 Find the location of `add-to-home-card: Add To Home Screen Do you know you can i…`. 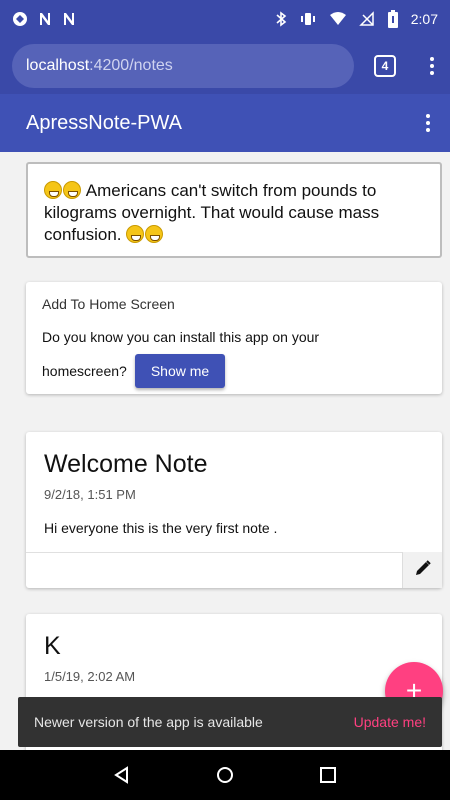

add-to-home-card: Add To Home Screen Do you know you can i… is located at coordinates (234, 338).